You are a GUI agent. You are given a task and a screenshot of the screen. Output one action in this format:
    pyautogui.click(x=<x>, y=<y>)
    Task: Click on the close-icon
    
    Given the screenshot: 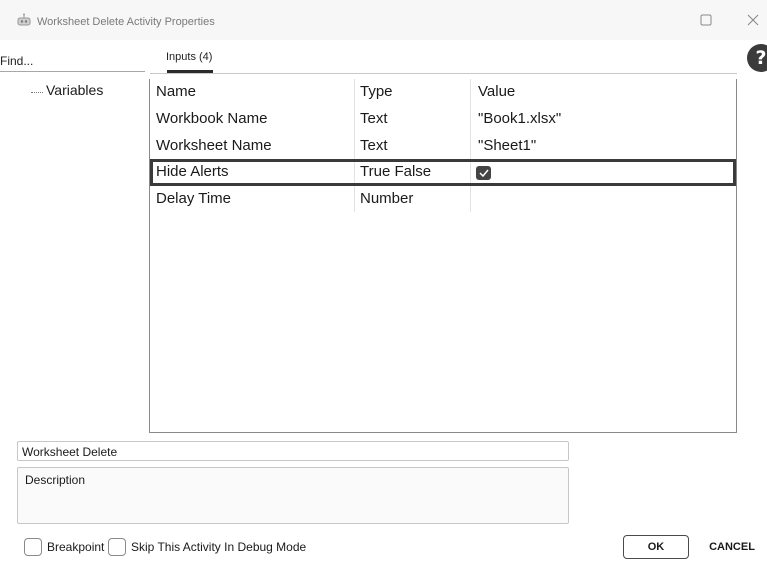 What is the action you would take?
    pyautogui.click(x=753, y=20)
    